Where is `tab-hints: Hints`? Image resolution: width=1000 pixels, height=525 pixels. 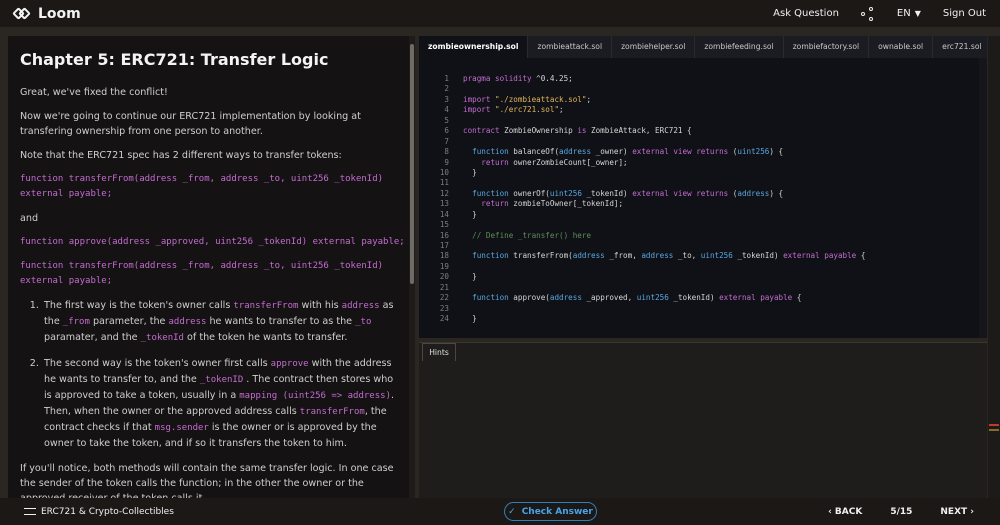
tab-hints: Hints is located at coordinates (439, 352).